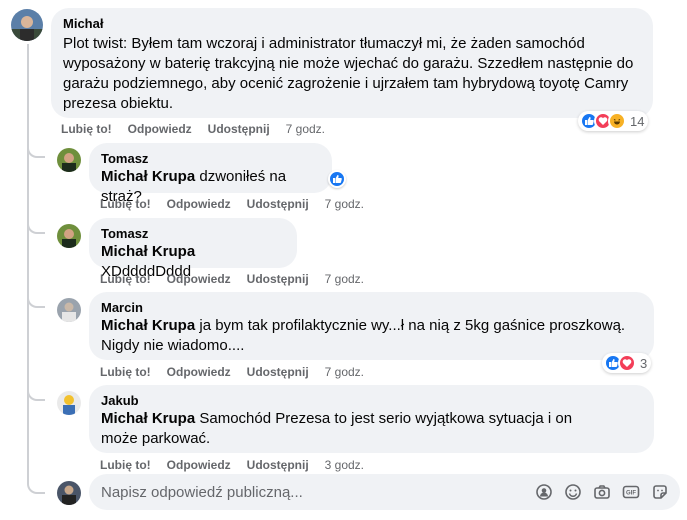  I want to click on like-icon, so click(337, 179).